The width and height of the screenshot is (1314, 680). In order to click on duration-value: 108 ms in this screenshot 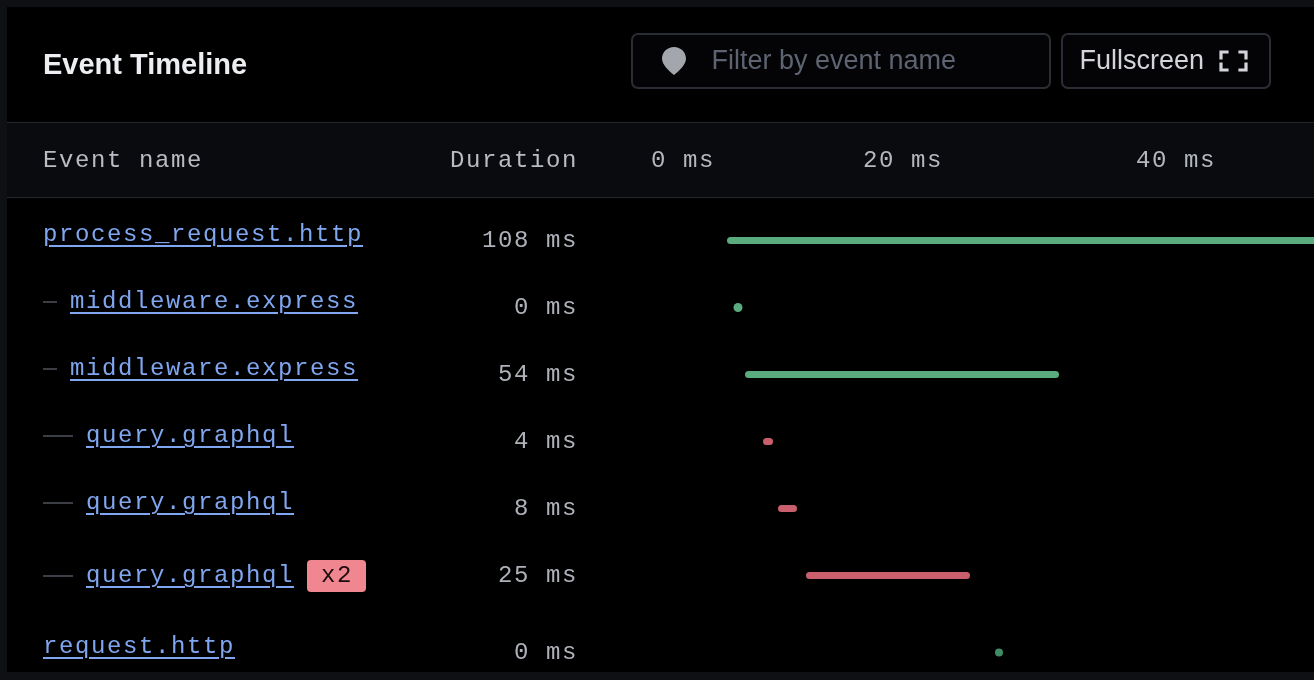, I will do `click(530, 240)`.